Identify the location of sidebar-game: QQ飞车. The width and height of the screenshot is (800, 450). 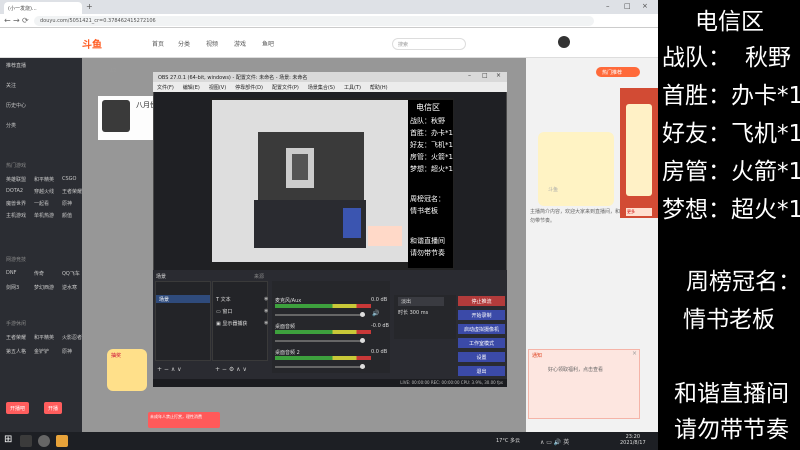
(71, 273).